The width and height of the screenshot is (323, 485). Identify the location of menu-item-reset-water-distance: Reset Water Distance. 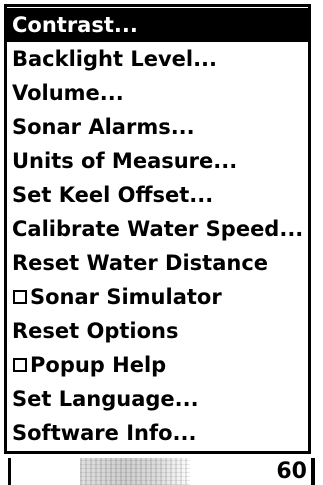
(157, 263).